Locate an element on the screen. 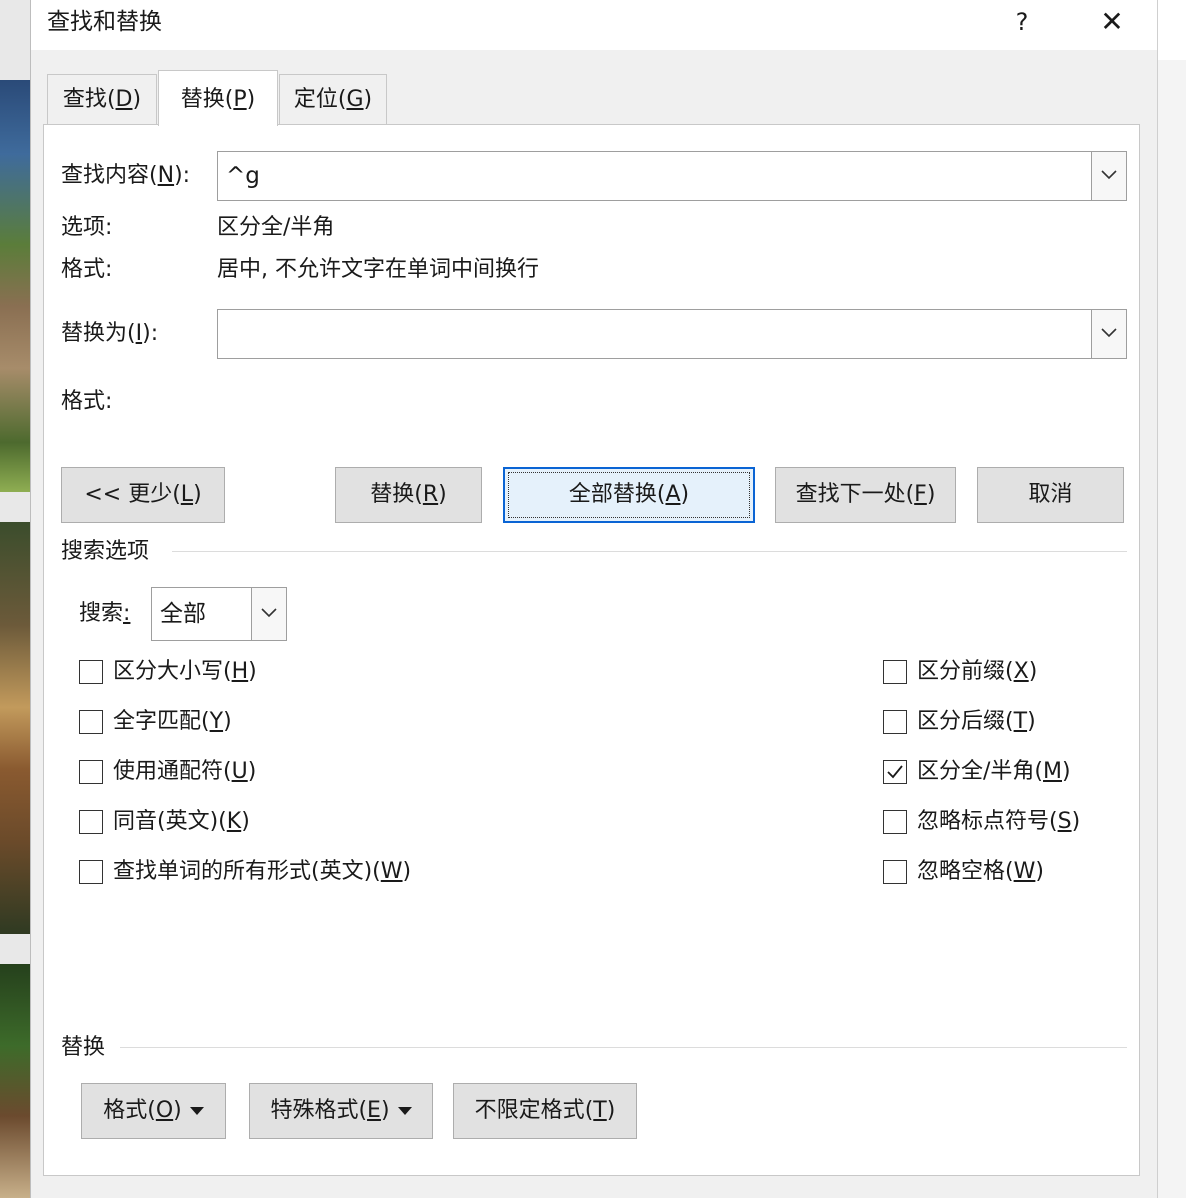  tab-goto: 定位(G) is located at coordinates (333, 99).